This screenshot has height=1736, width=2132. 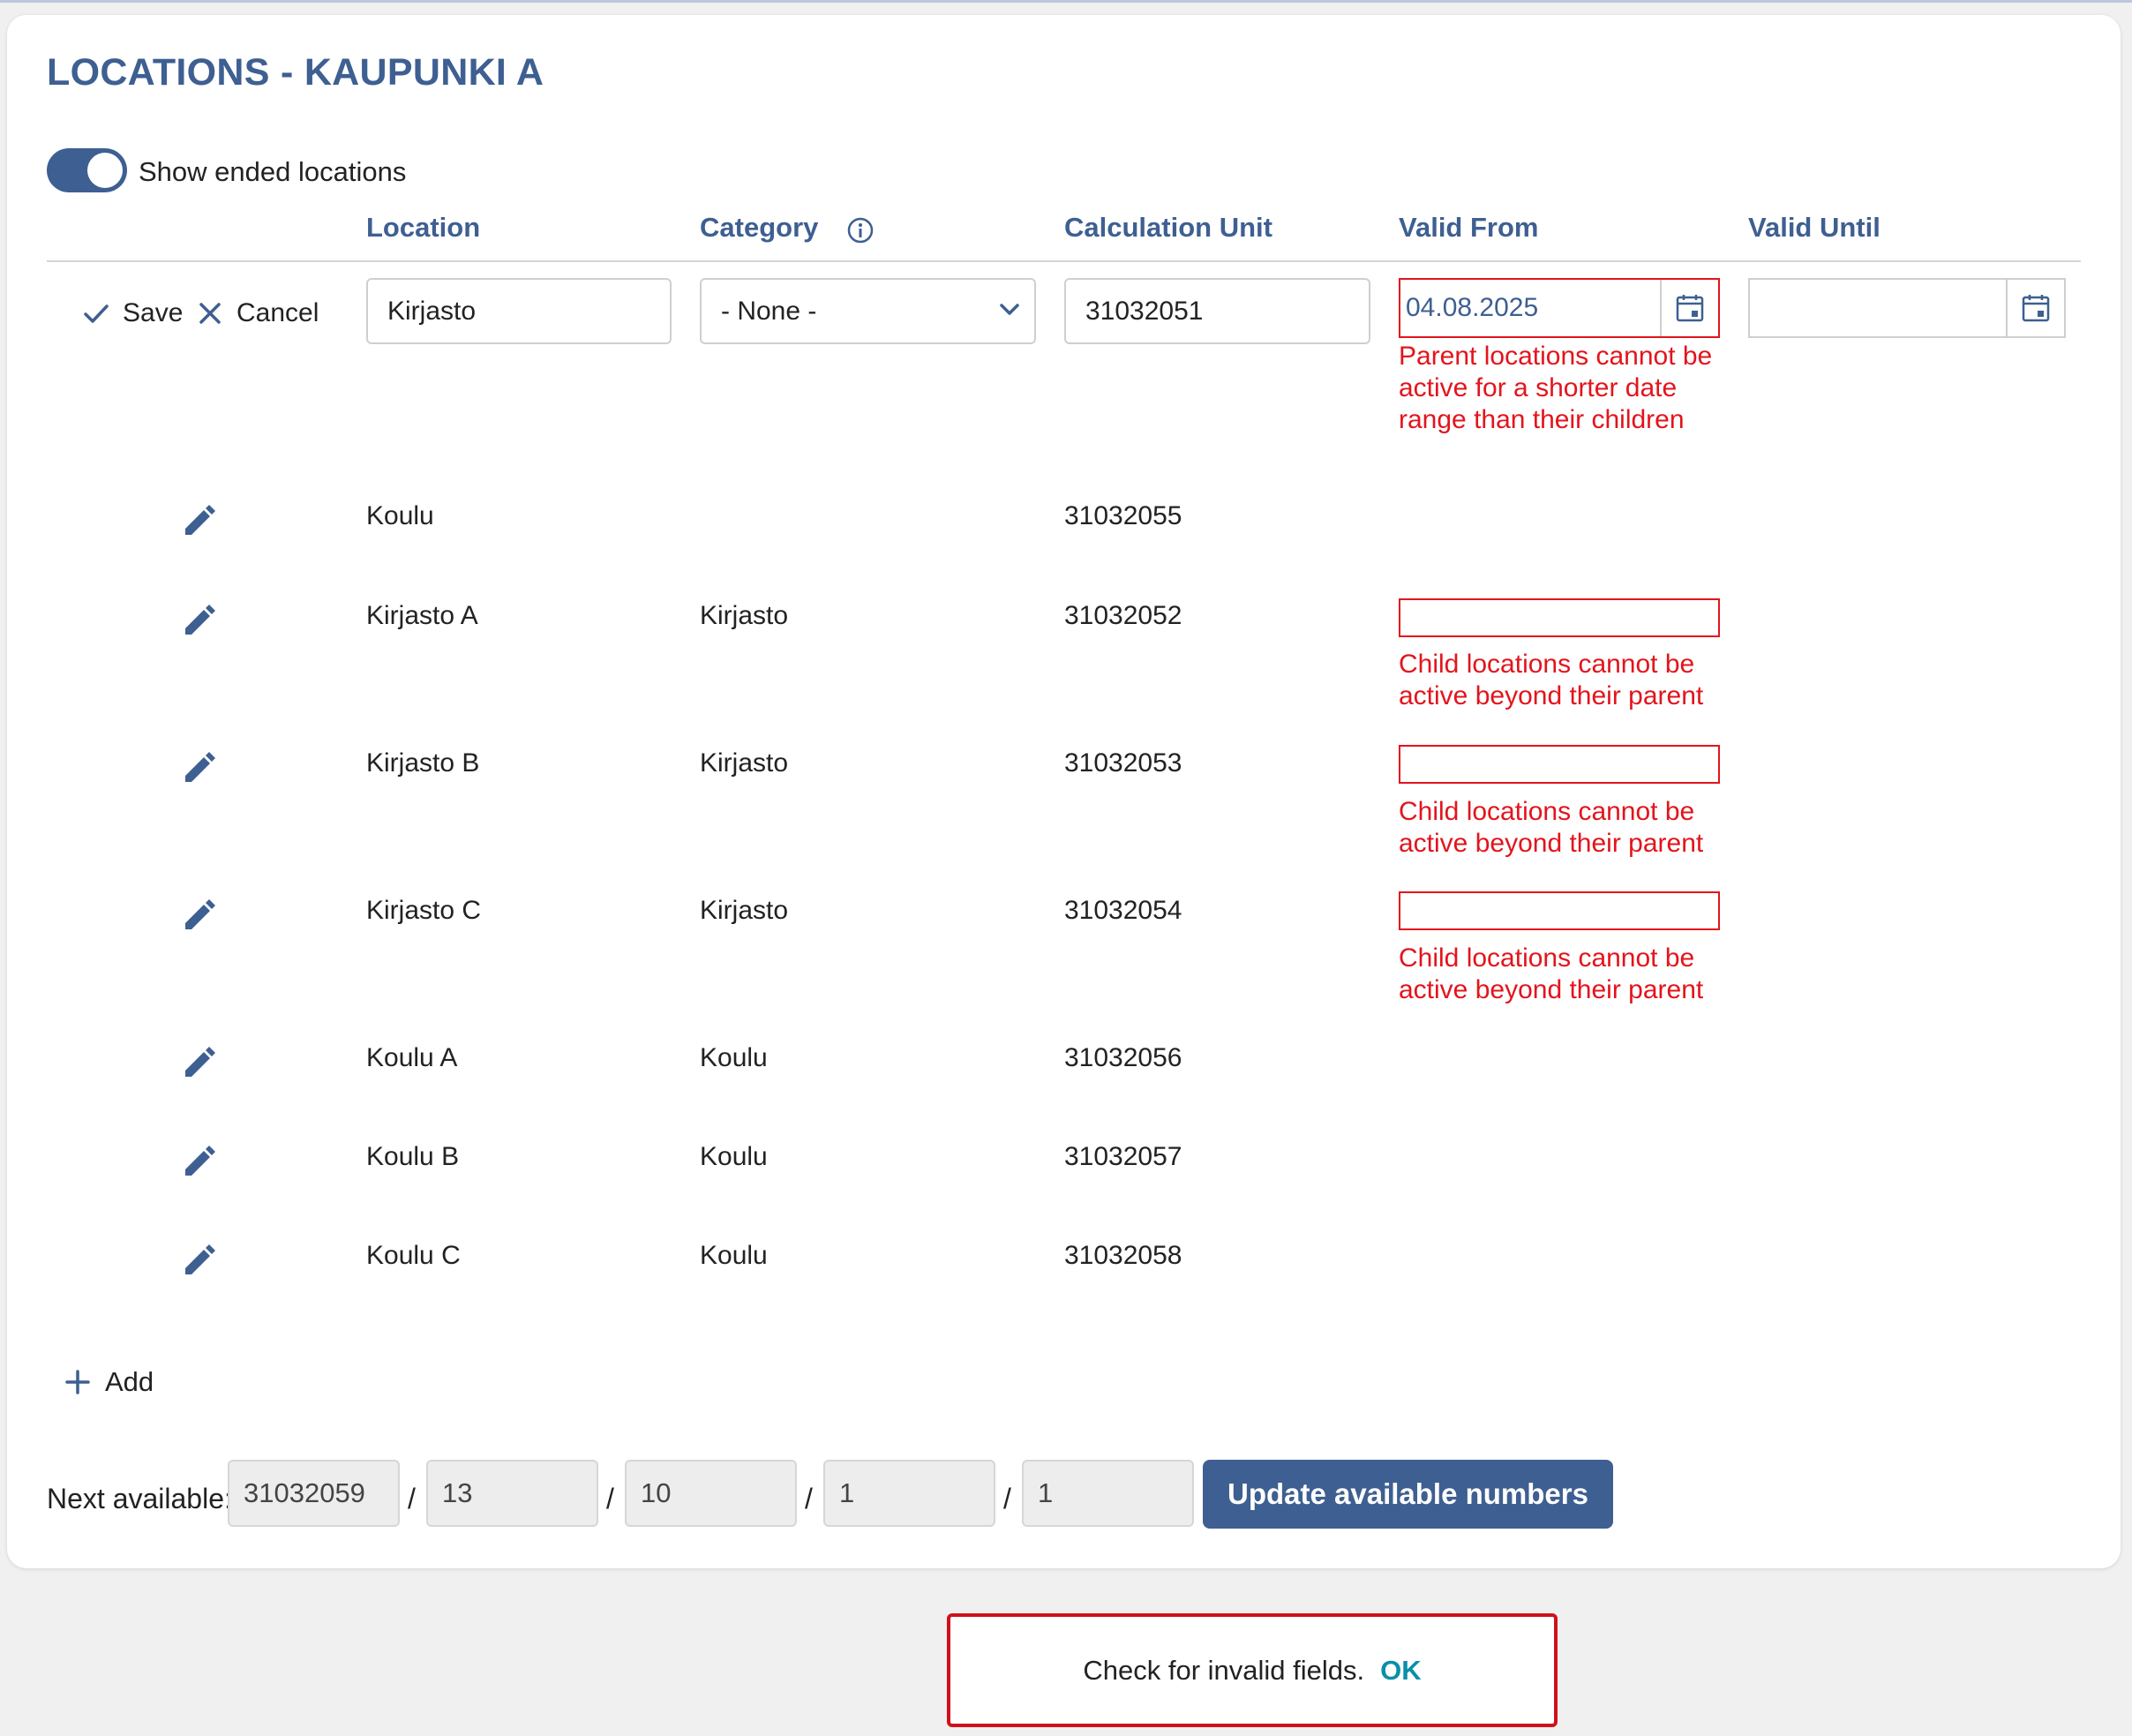 What do you see at coordinates (1401, 1671) in the screenshot?
I see `toast-ok-button: OK` at bounding box center [1401, 1671].